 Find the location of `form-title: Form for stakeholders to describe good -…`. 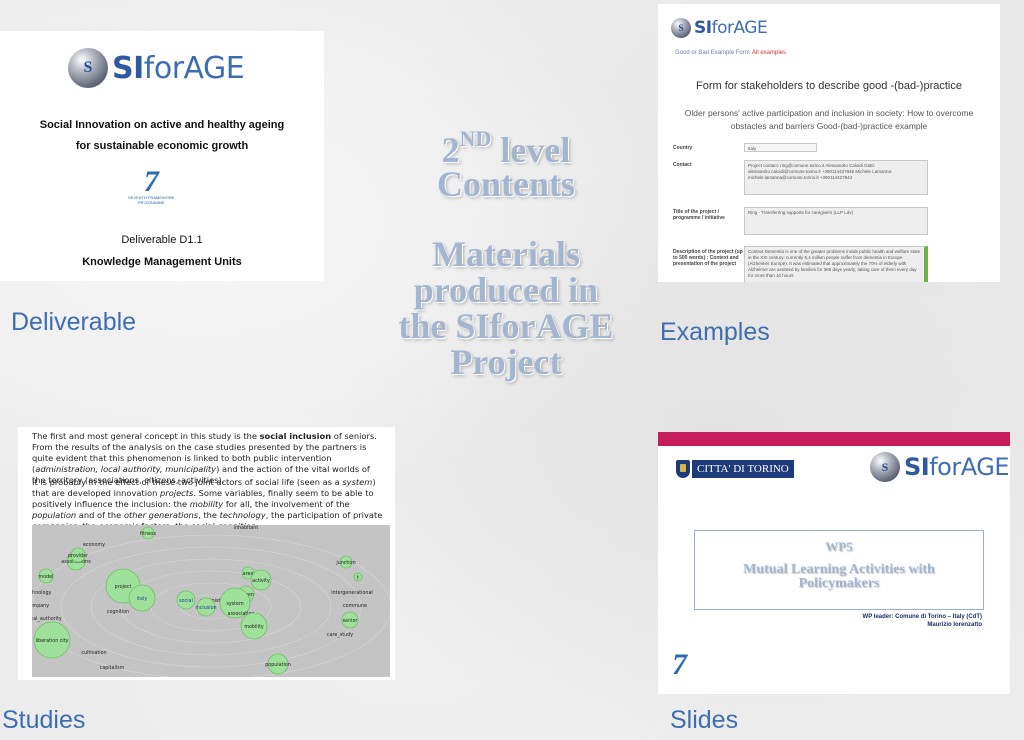

form-title: Form for stakeholders to describe good -… is located at coordinates (829, 86).